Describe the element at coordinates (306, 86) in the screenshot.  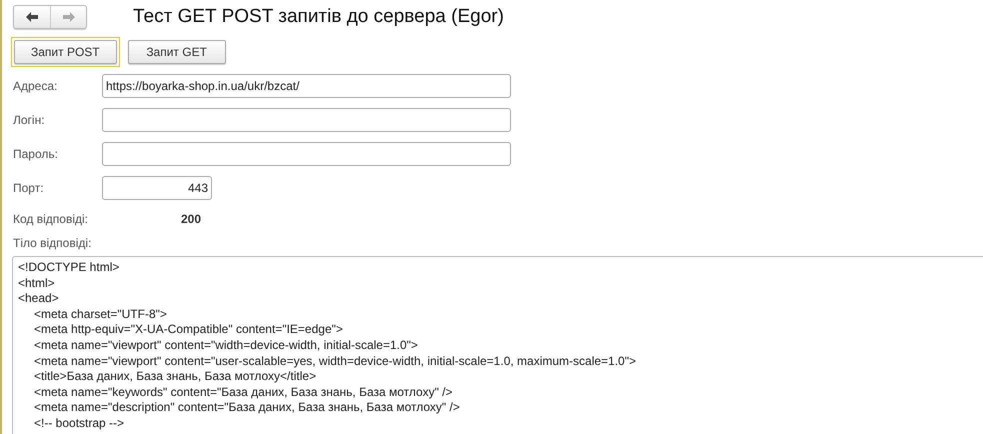
I see `input-field: https://boyarka-shop.in.ua/ukr/bzcat/` at that location.